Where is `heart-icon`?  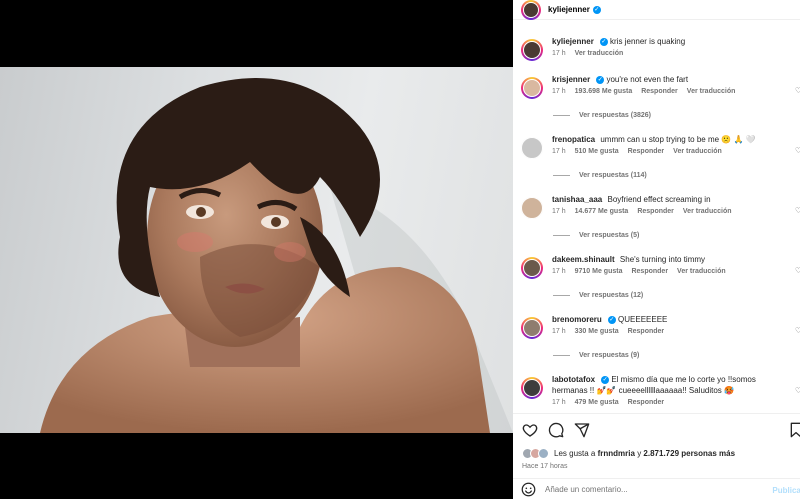 heart-icon is located at coordinates (530, 430).